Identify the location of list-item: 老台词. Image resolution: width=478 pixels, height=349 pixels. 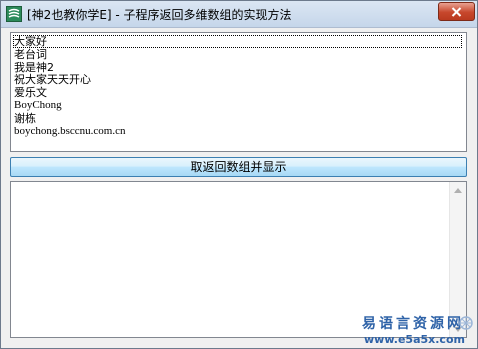
(30, 54).